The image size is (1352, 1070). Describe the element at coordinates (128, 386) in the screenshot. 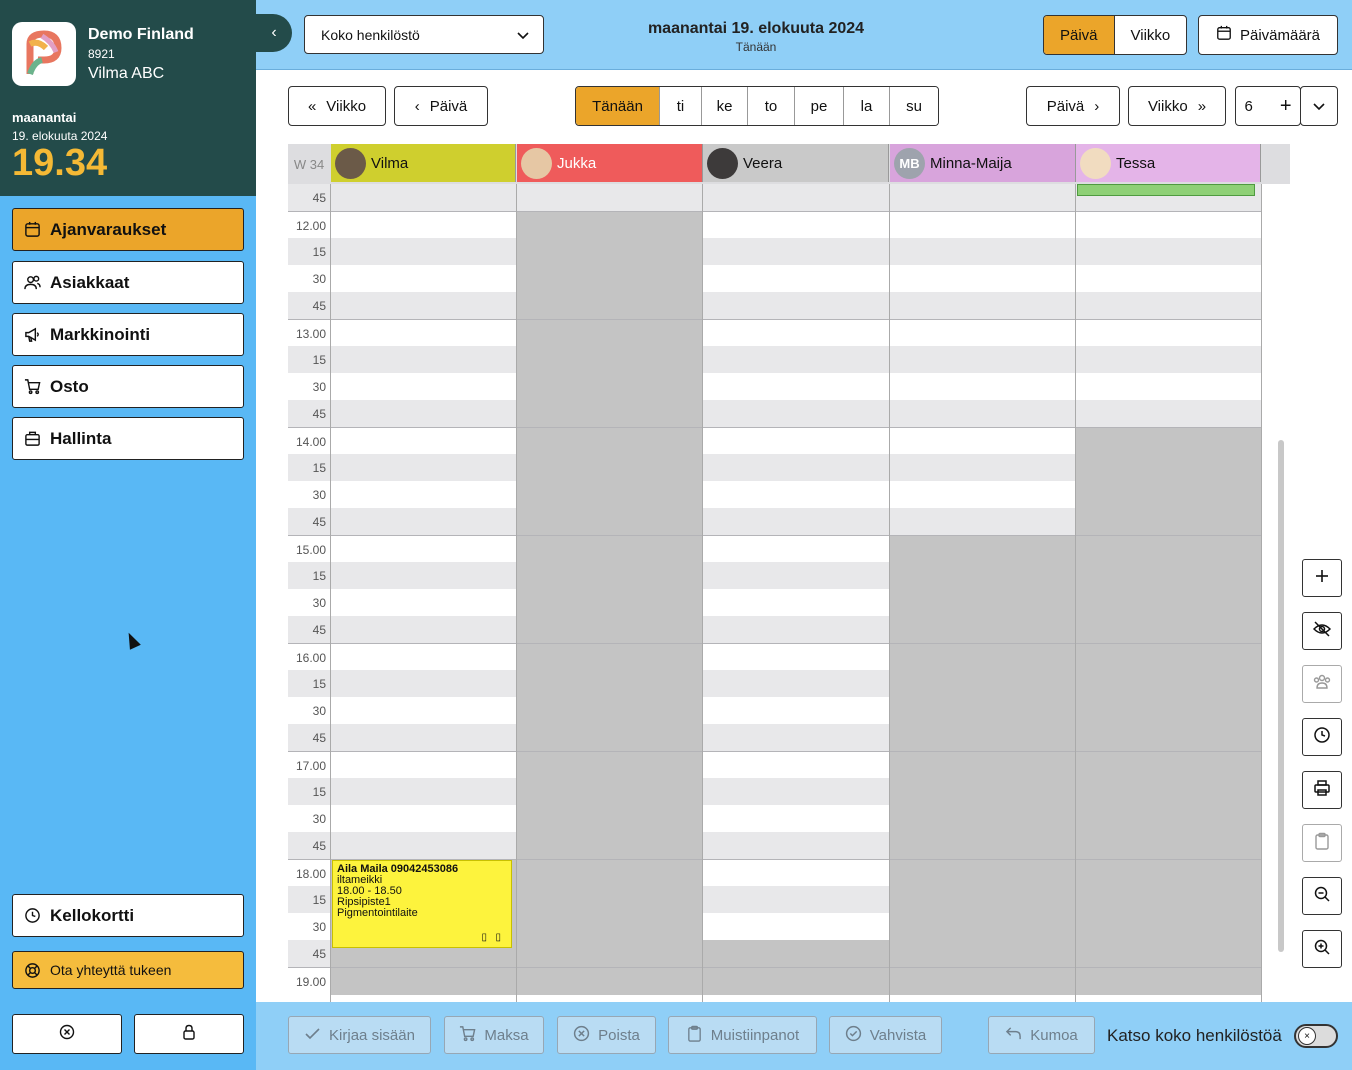

I see `nav-osto: Osto` at that location.